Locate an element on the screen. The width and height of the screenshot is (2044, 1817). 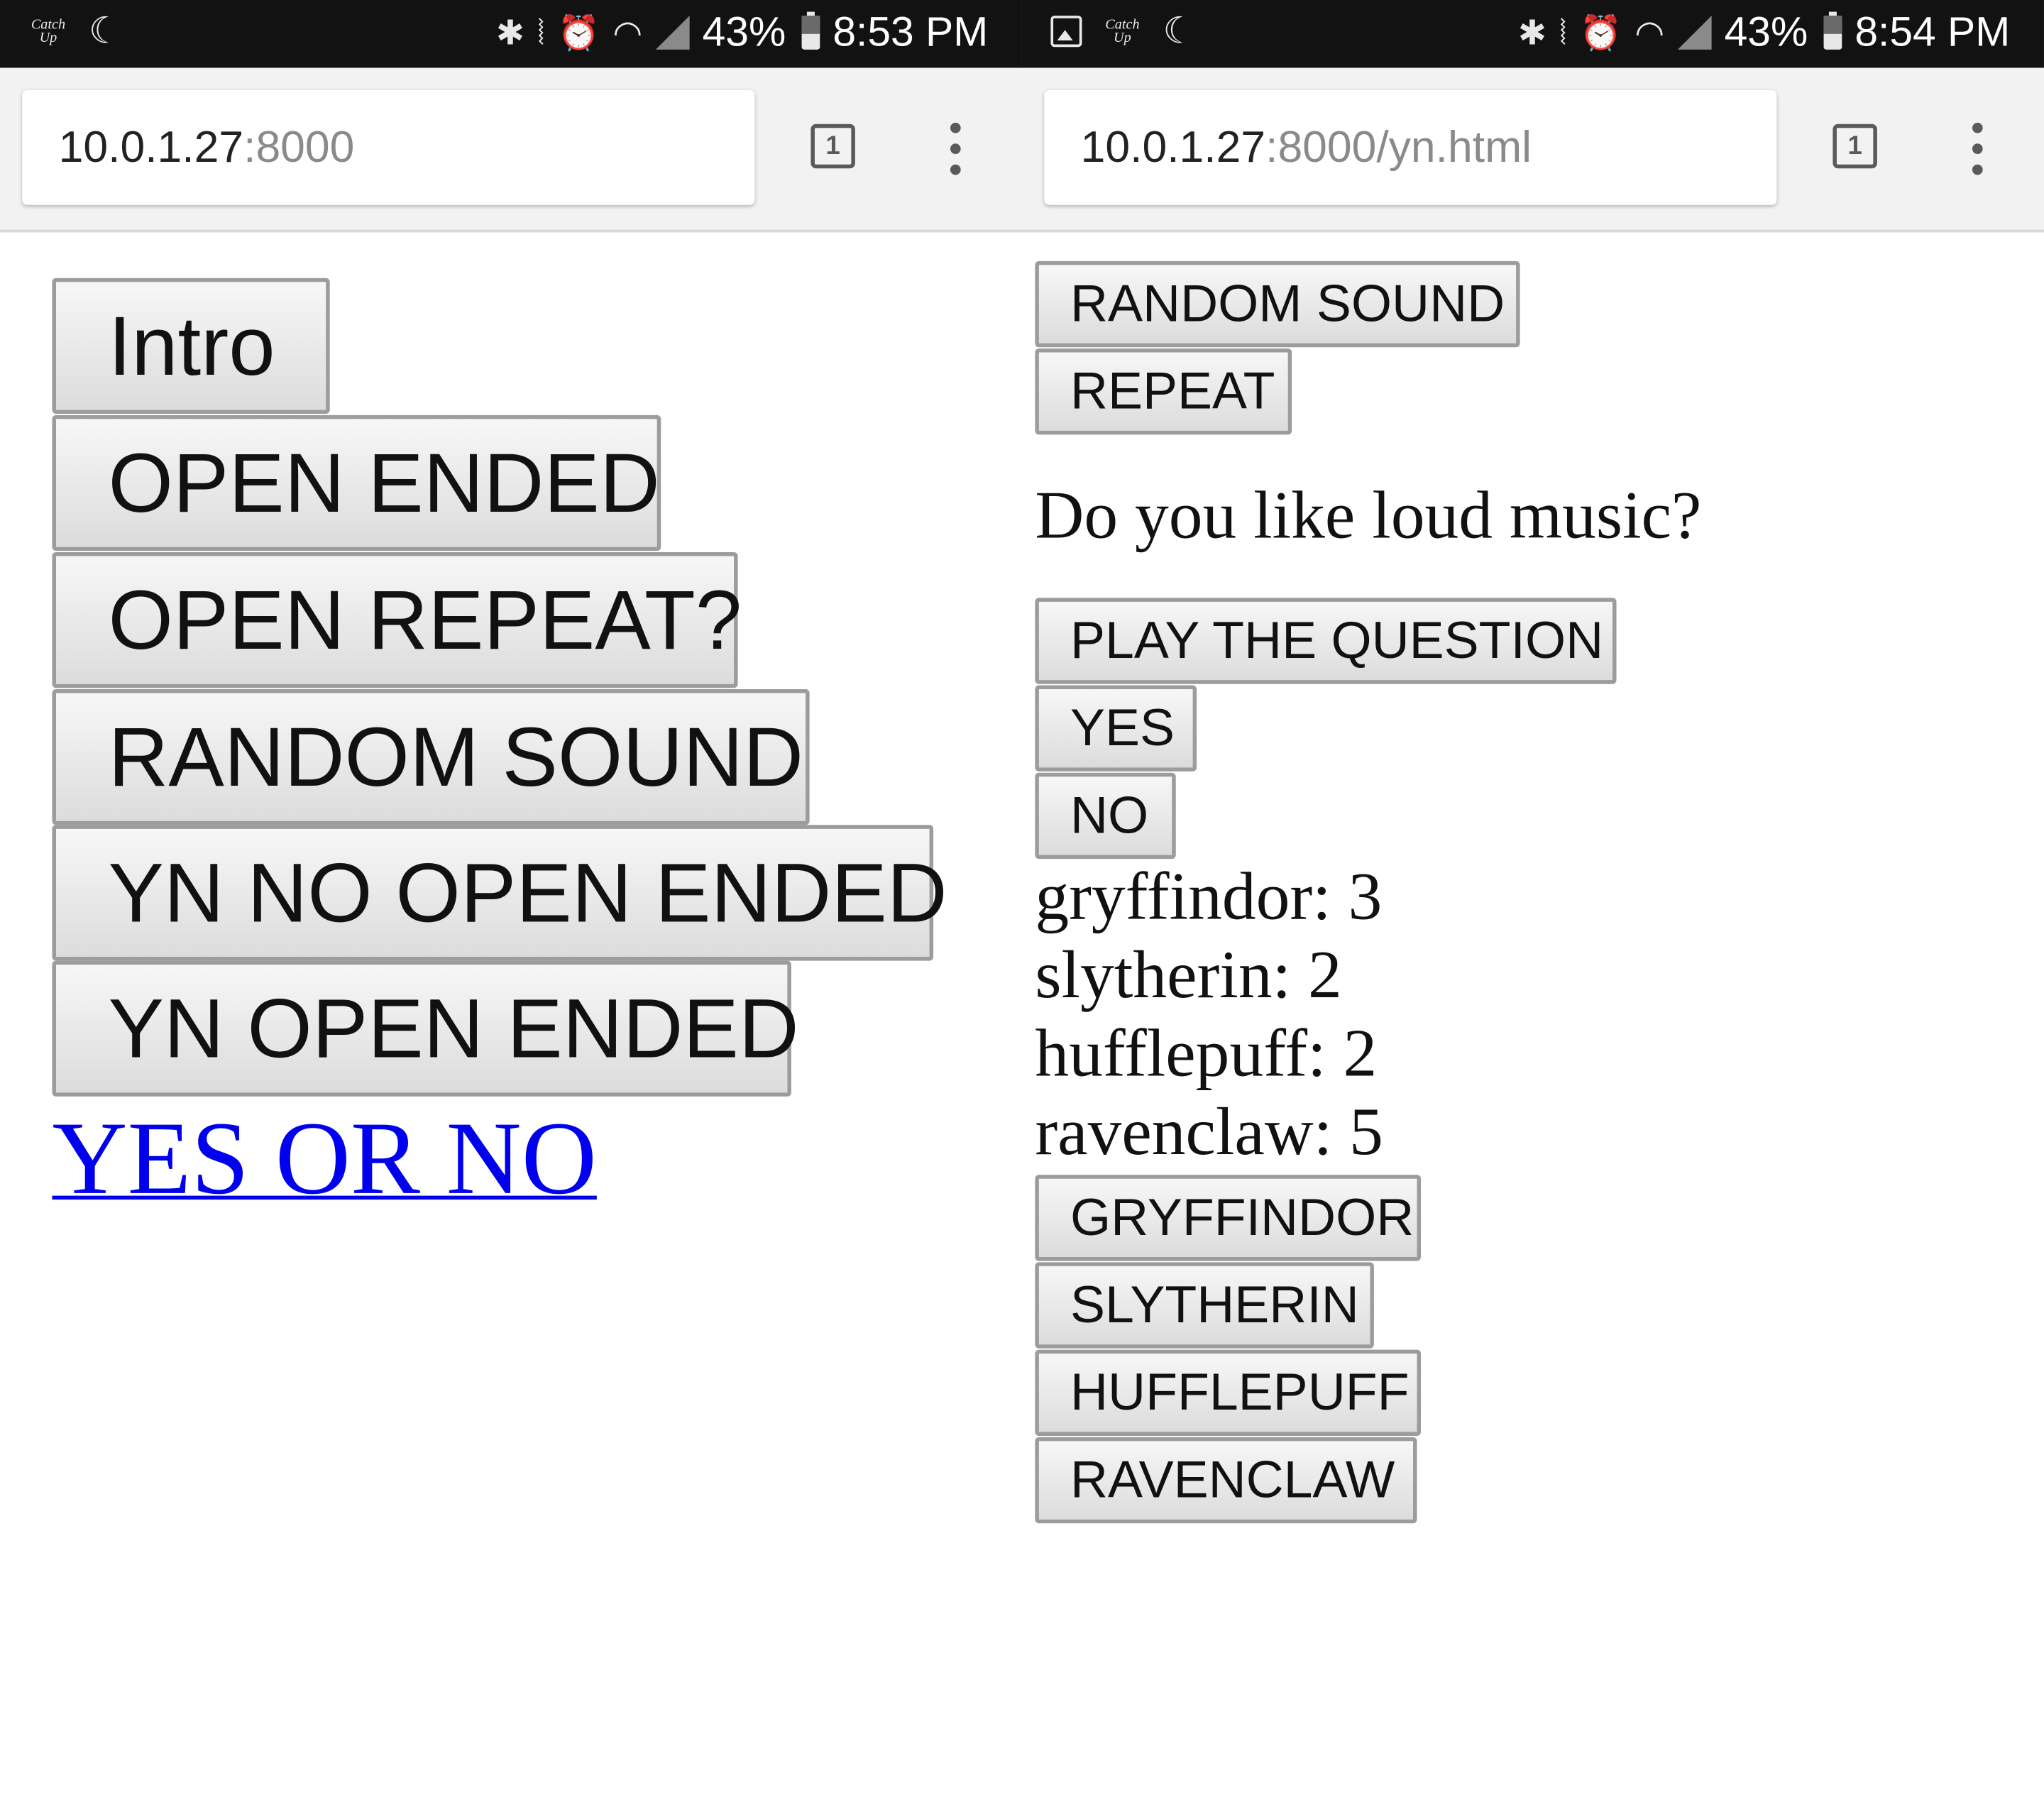
slytherin-button: SLYTHERIN is located at coordinates (1204, 1305).